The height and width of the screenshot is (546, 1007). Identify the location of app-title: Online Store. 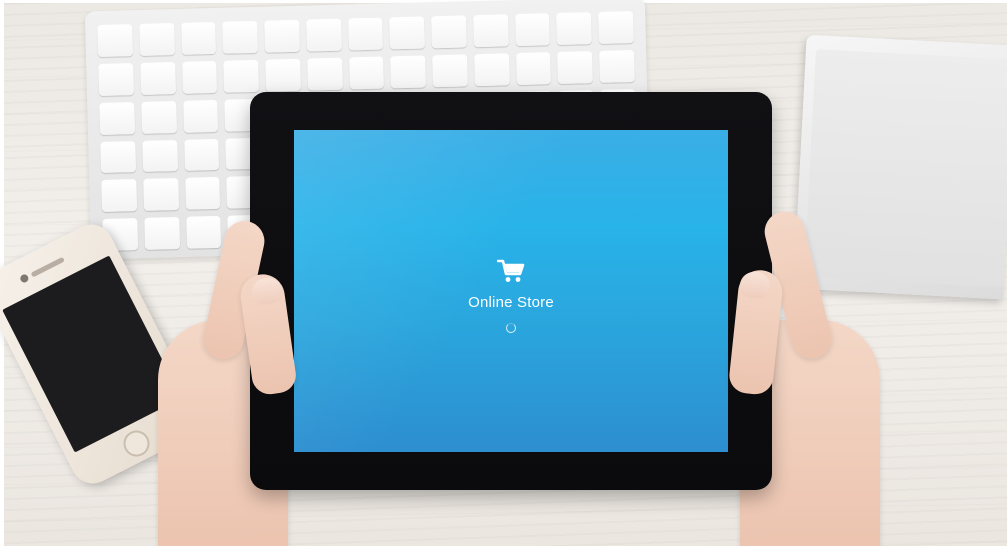
(511, 302).